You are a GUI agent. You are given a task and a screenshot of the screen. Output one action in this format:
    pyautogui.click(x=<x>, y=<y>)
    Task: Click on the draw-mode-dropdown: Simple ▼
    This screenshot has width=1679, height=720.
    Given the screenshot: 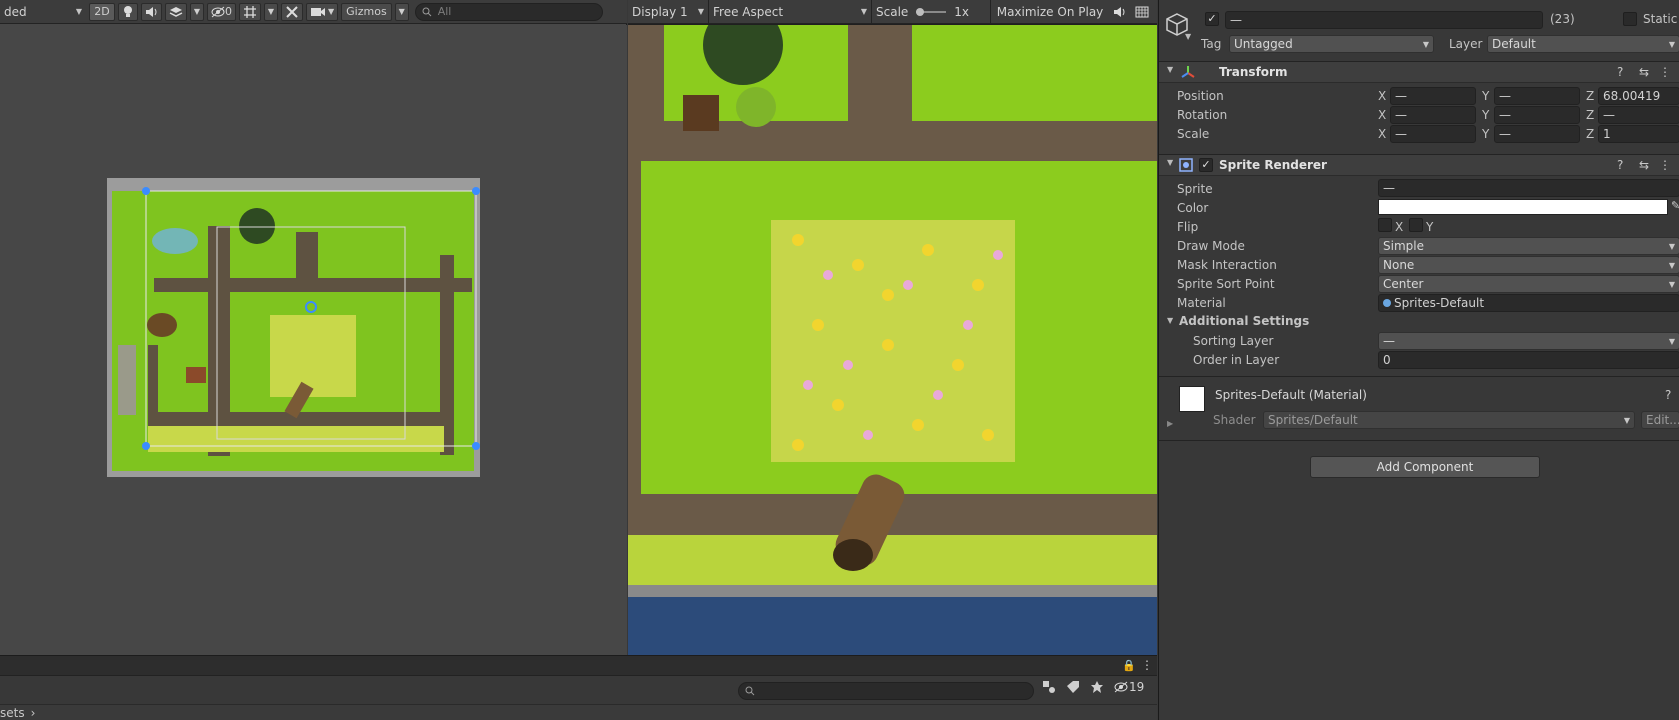 What is the action you would take?
    pyautogui.click(x=1528, y=246)
    